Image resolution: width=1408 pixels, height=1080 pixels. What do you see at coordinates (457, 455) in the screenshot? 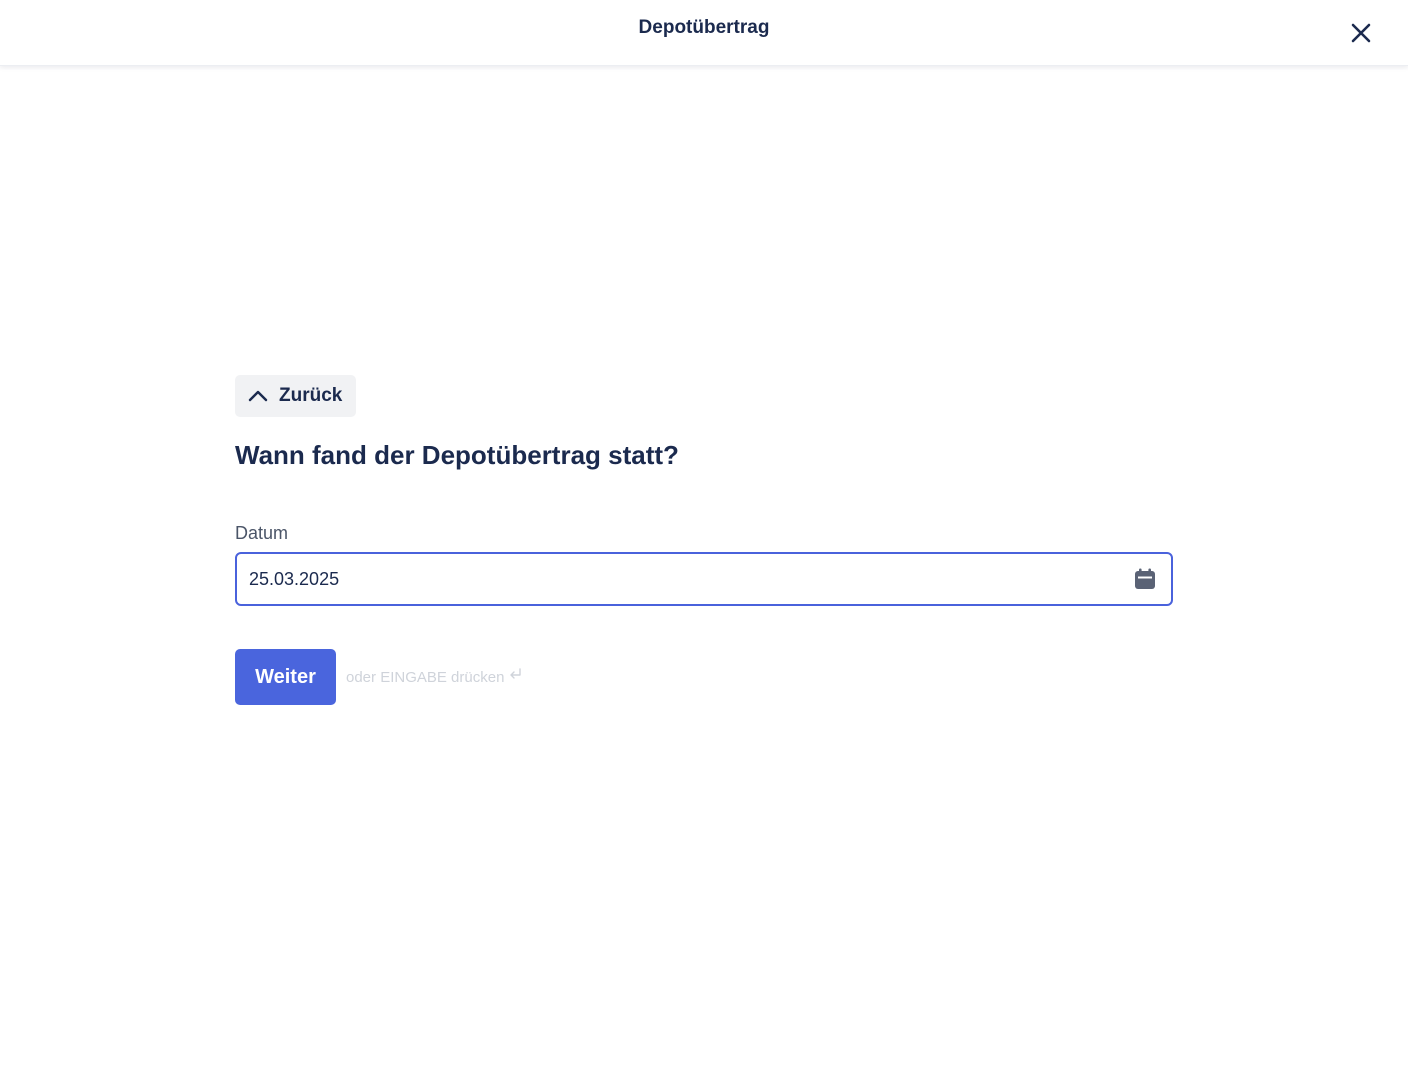
I see `question-heading: Wann fand der Depotübertrag statt?` at bounding box center [457, 455].